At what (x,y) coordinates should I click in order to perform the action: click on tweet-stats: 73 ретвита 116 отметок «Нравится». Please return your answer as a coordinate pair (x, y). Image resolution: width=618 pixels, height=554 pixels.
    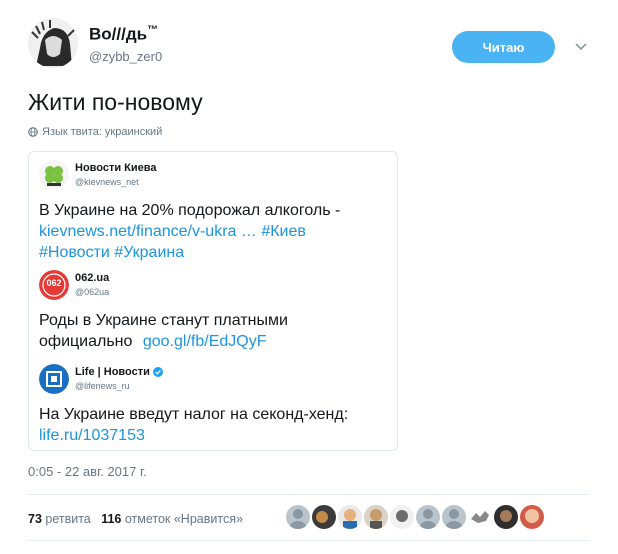
    Looking at the image, I should click on (135, 519).